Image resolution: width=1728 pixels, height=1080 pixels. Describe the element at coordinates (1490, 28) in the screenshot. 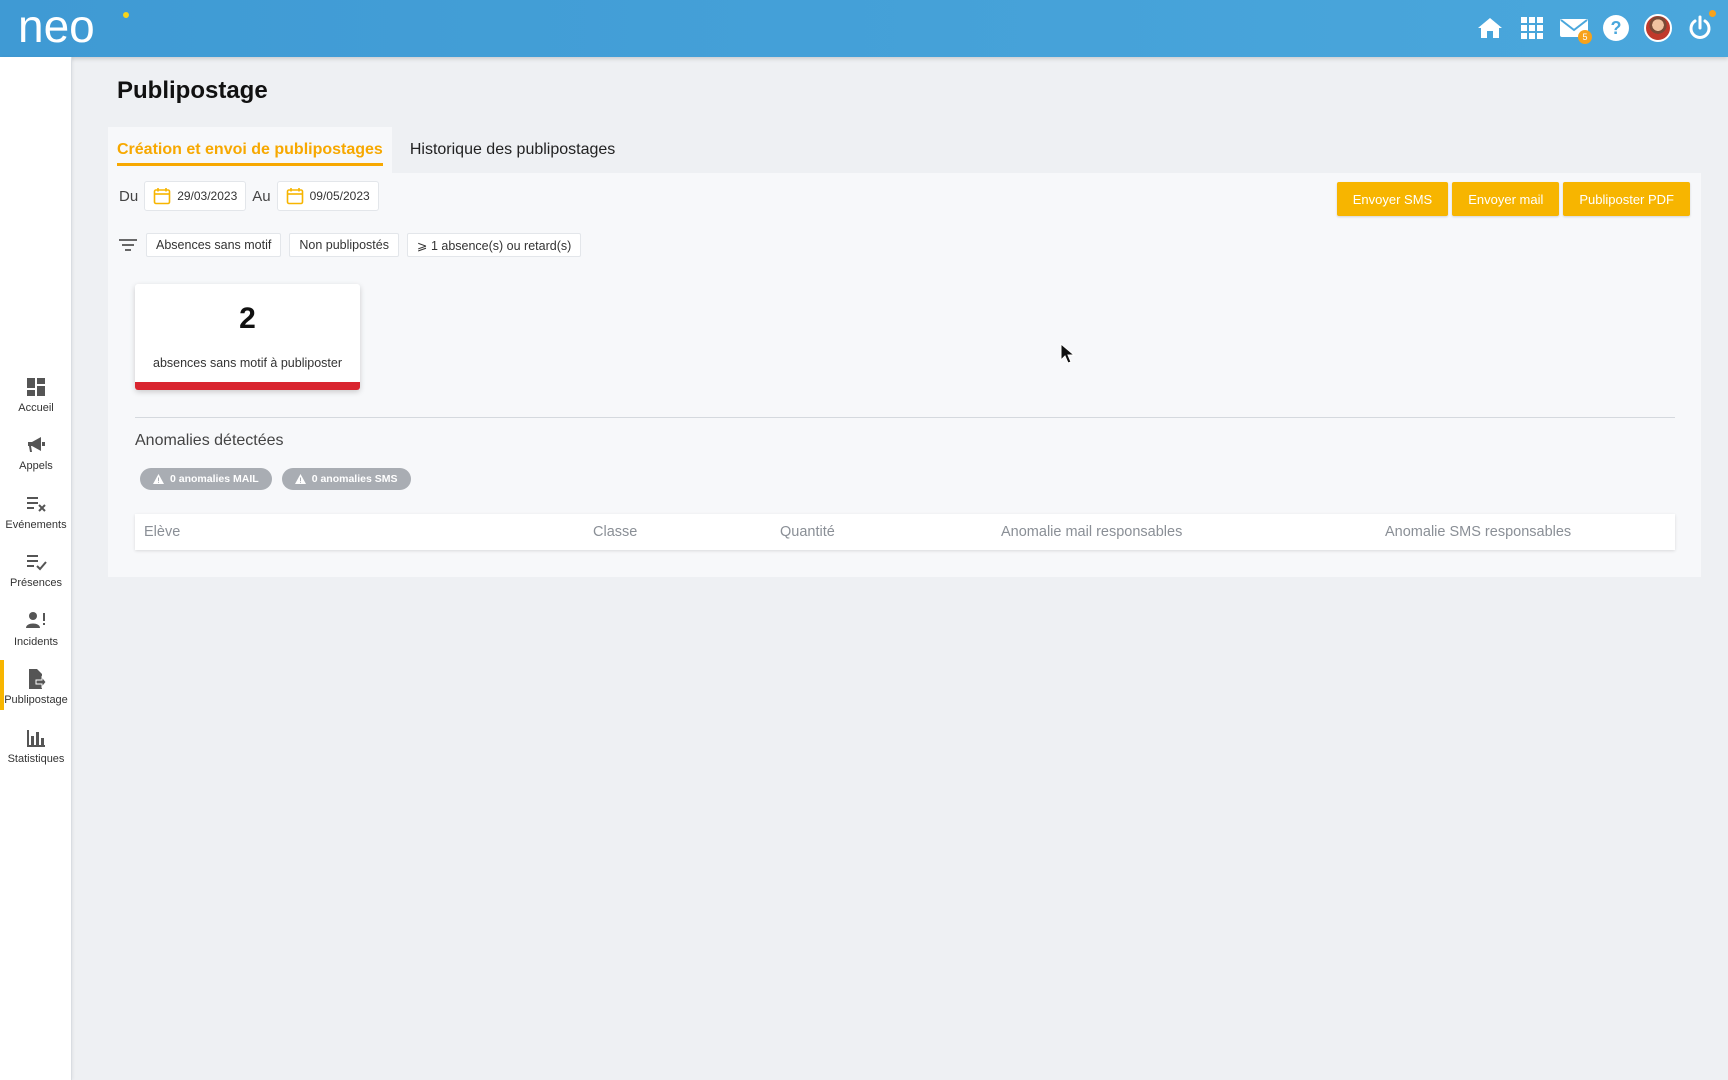

I see `home-icon` at that location.